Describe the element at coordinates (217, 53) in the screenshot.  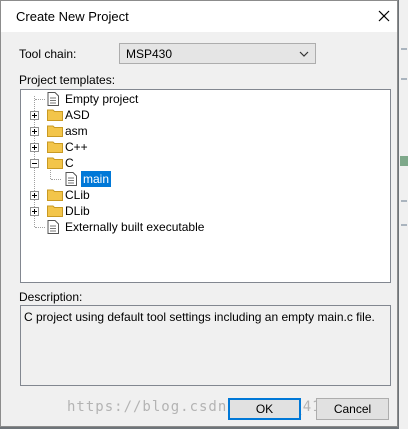
I see `toolchain-select: MSP430` at that location.